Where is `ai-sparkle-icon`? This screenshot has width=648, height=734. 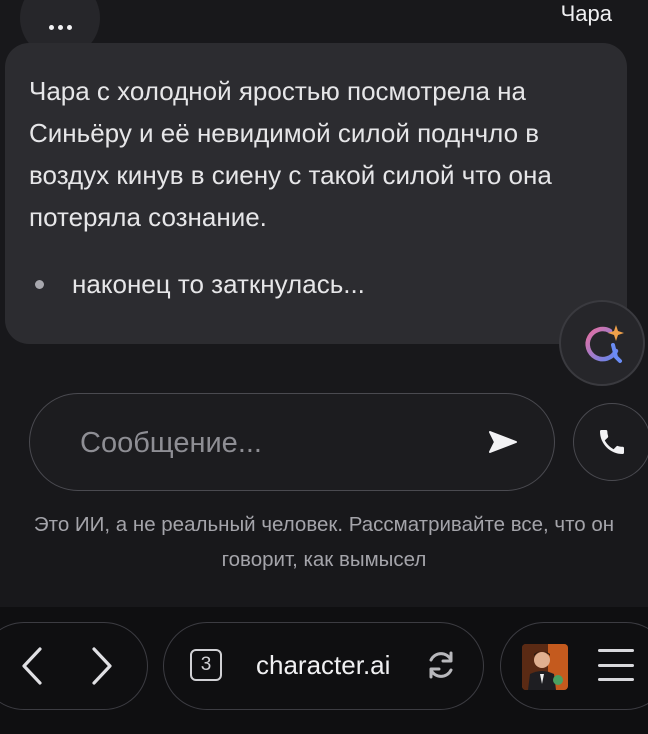
ai-sparkle-icon is located at coordinates (604, 344).